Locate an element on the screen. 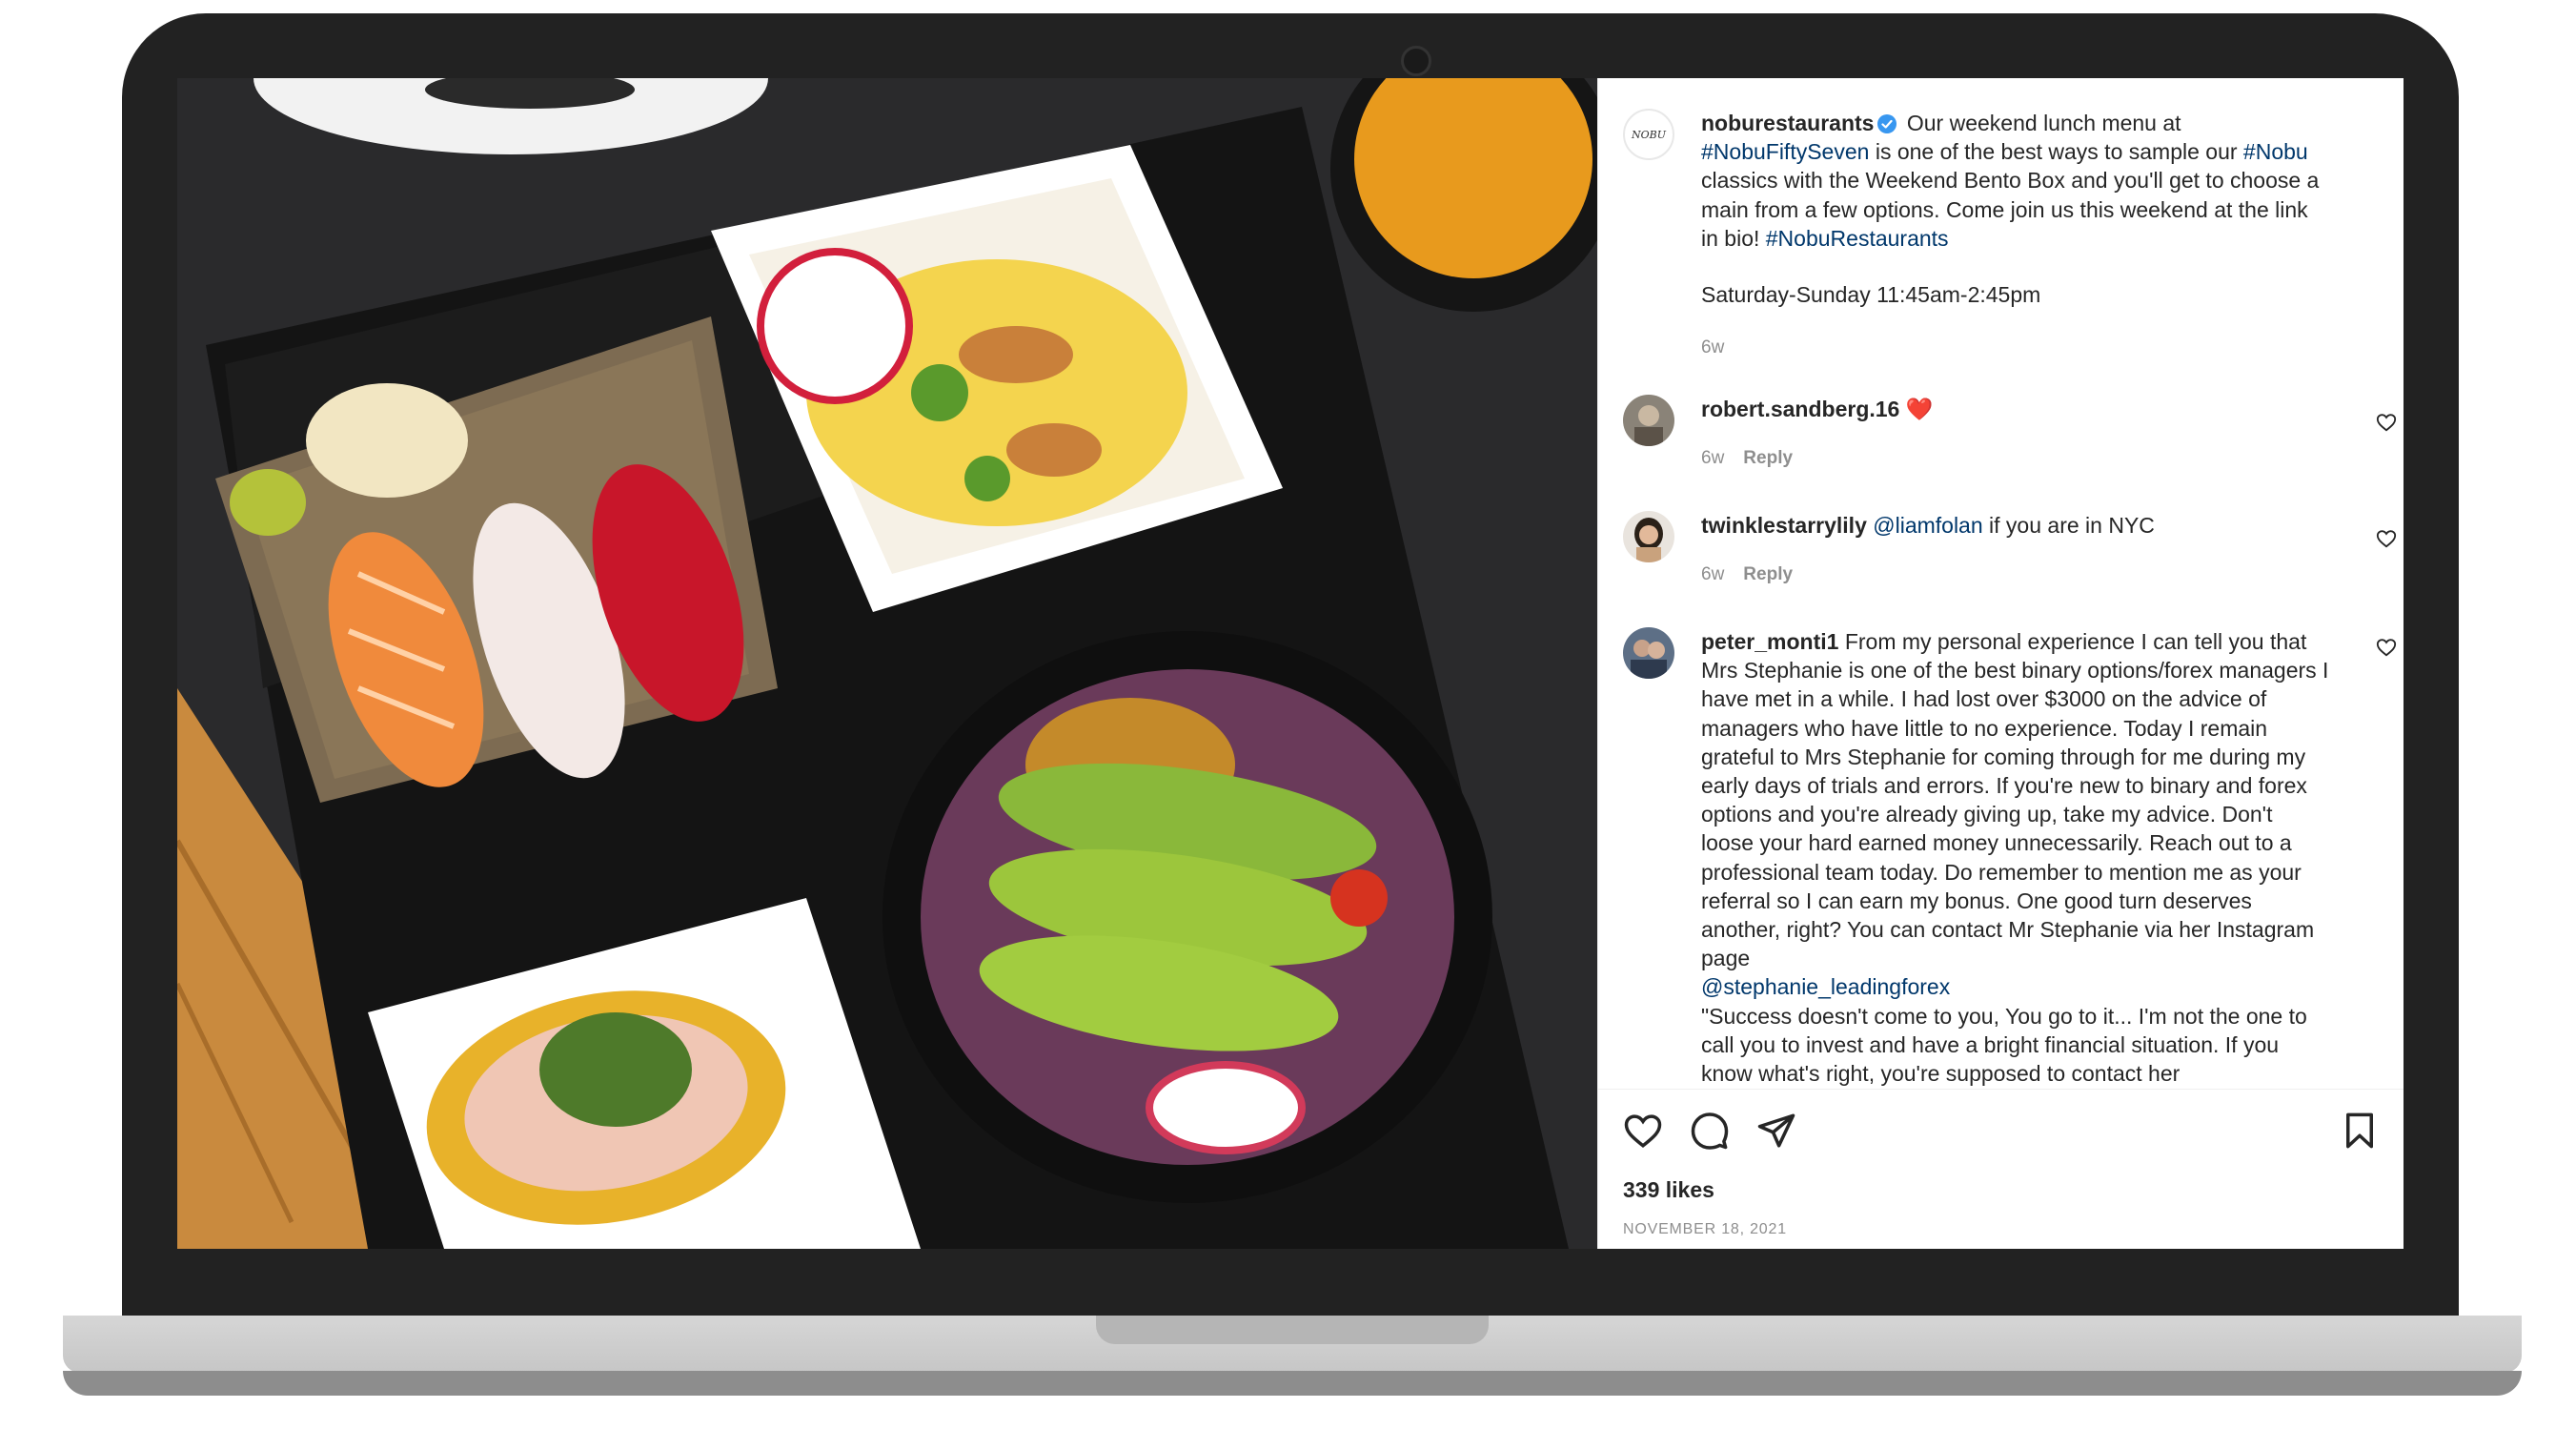 The image size is (2576, 1449). commenter-username: robert.sandberg.16 is located at coordinates (1800, 409).